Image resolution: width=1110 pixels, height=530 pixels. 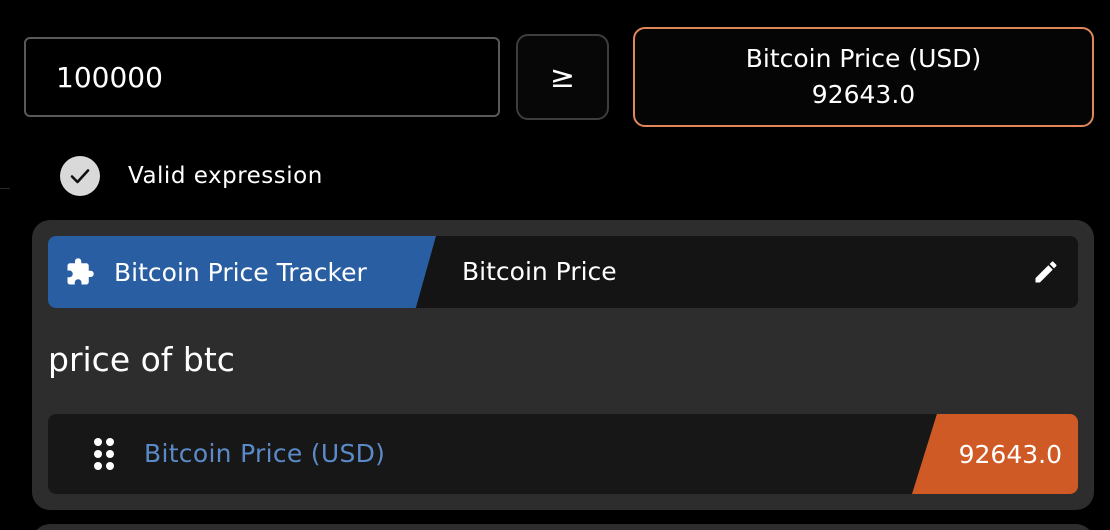 What do you see at coordinates (225, 176) in the screenshot?
I see `validation-text: Valid expression` at bounding box center [225, 176].